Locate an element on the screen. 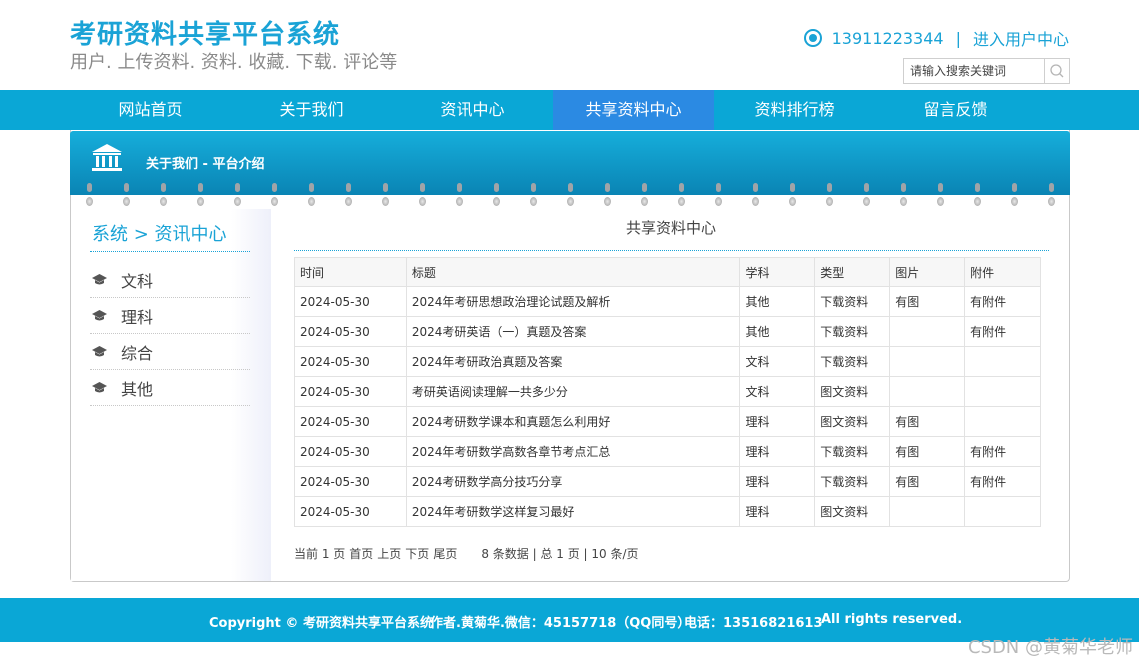 Image resolution: width=1139 pixels, height=666 pixels. table-row: 2024-05-30 2024年考研思想政治理论试题及解析 其他 下载资料 有图 有附件 is located at coordinates (667, 301).